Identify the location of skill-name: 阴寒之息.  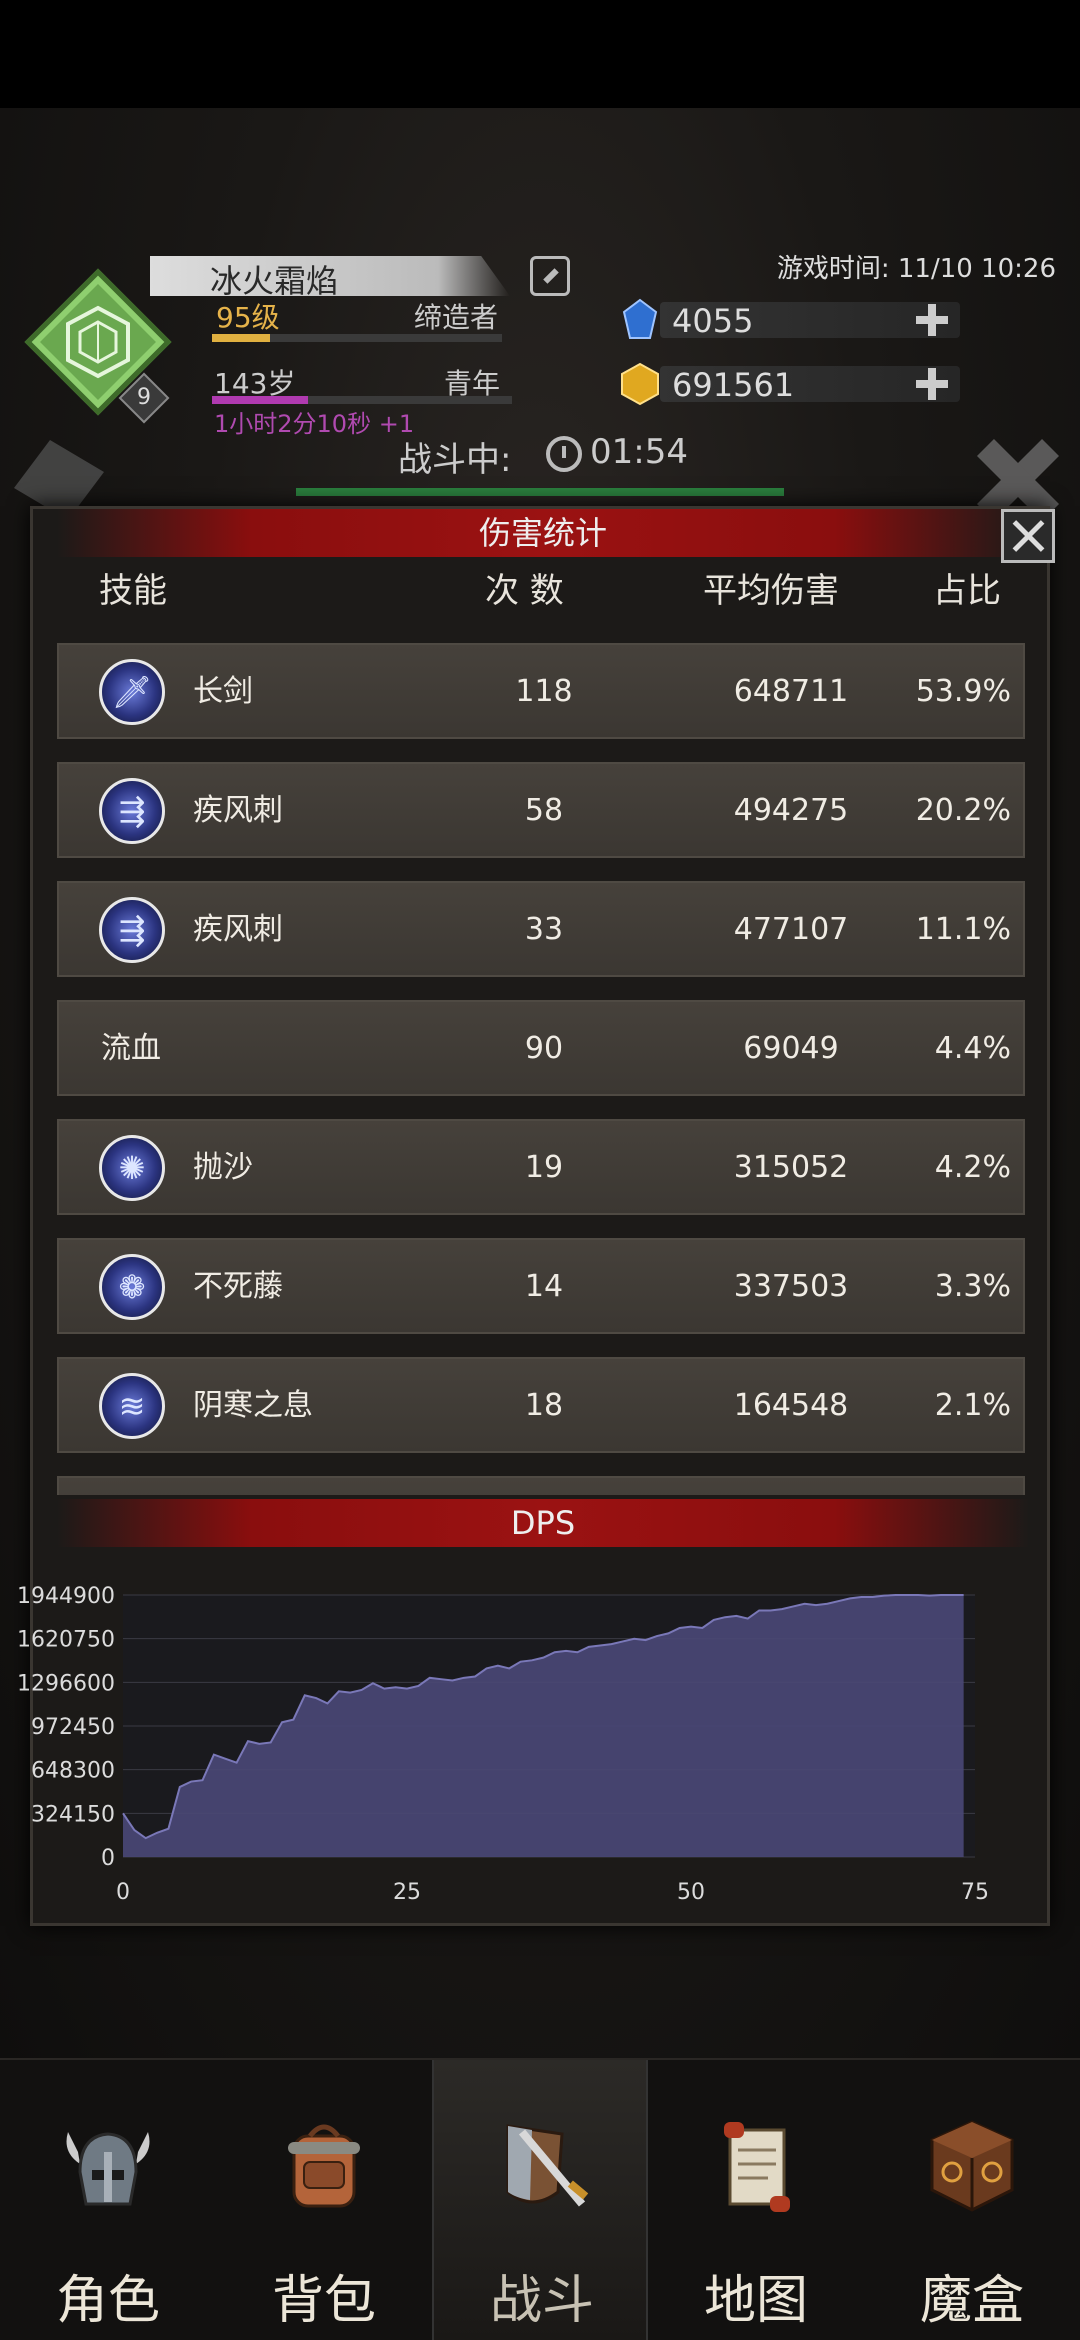
(253, 1405).